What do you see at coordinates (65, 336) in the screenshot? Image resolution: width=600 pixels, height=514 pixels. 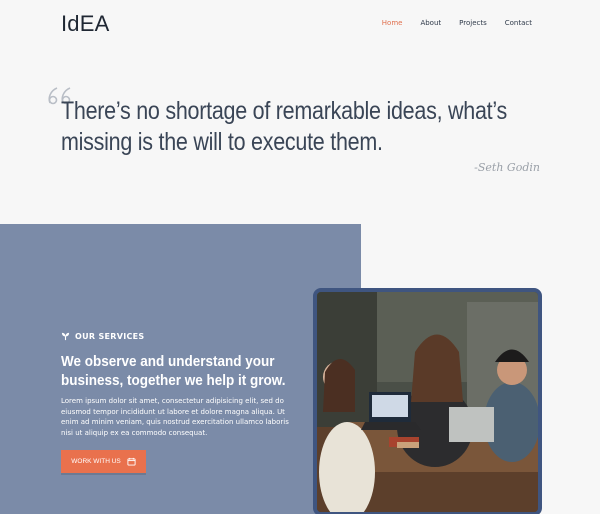 I see `leaf-sprout-icon` at bounding box center [65, 336].